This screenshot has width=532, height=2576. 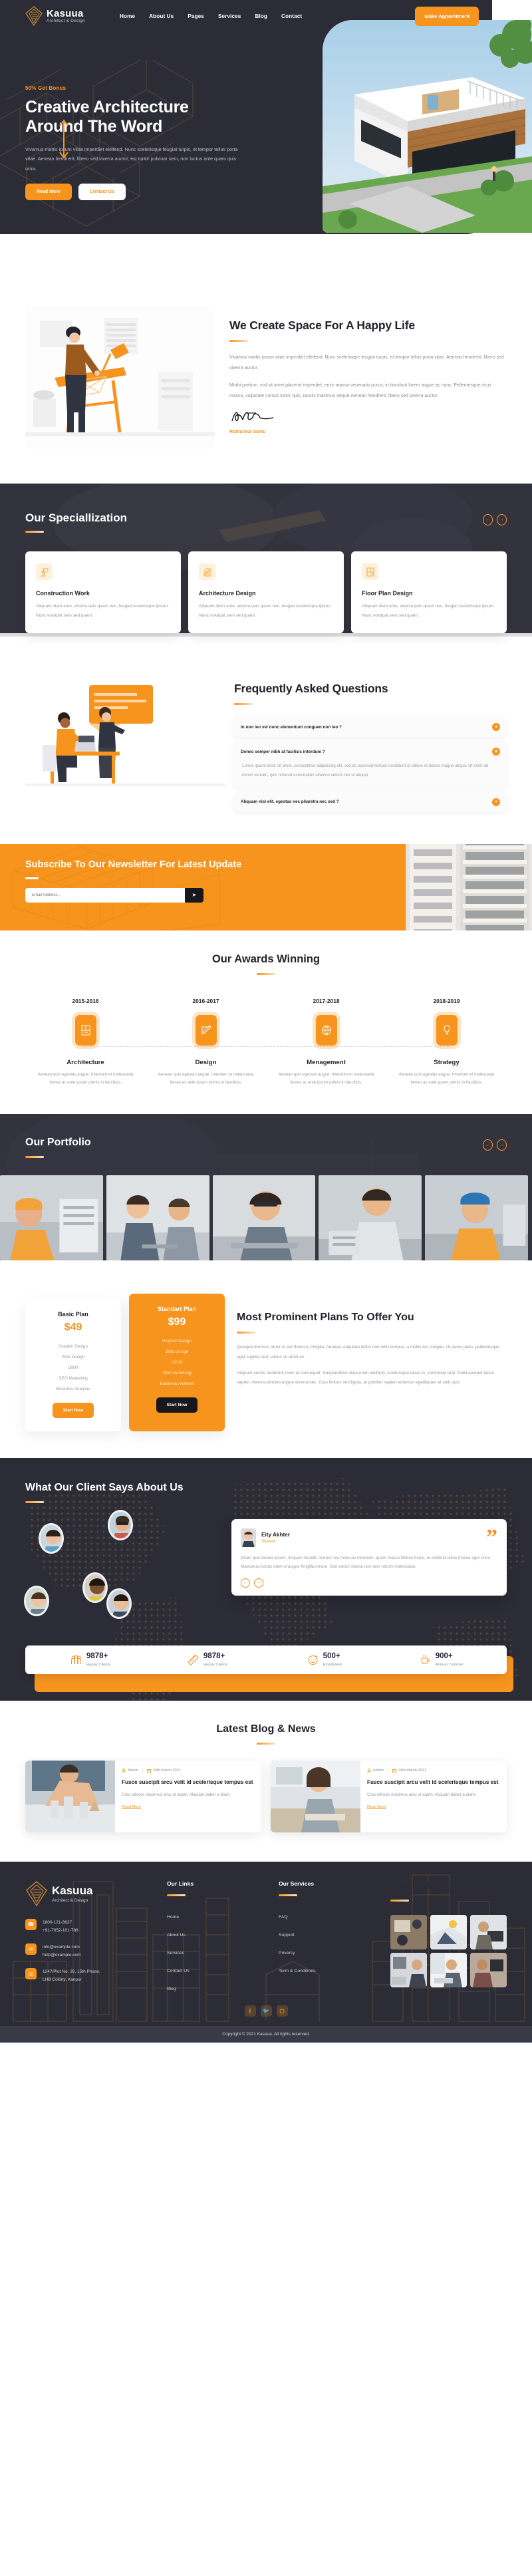 I want to click on nav-item-home: Home, so click(x=127, y=16).